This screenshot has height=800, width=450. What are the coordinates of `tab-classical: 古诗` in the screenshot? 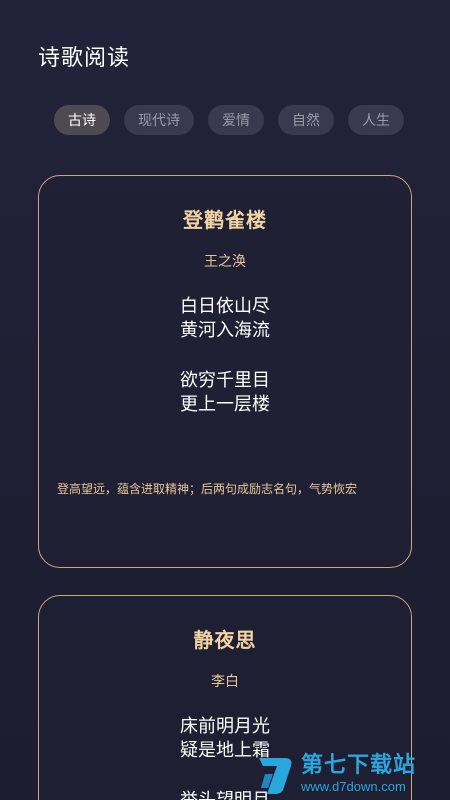 It's located at (82, 120).